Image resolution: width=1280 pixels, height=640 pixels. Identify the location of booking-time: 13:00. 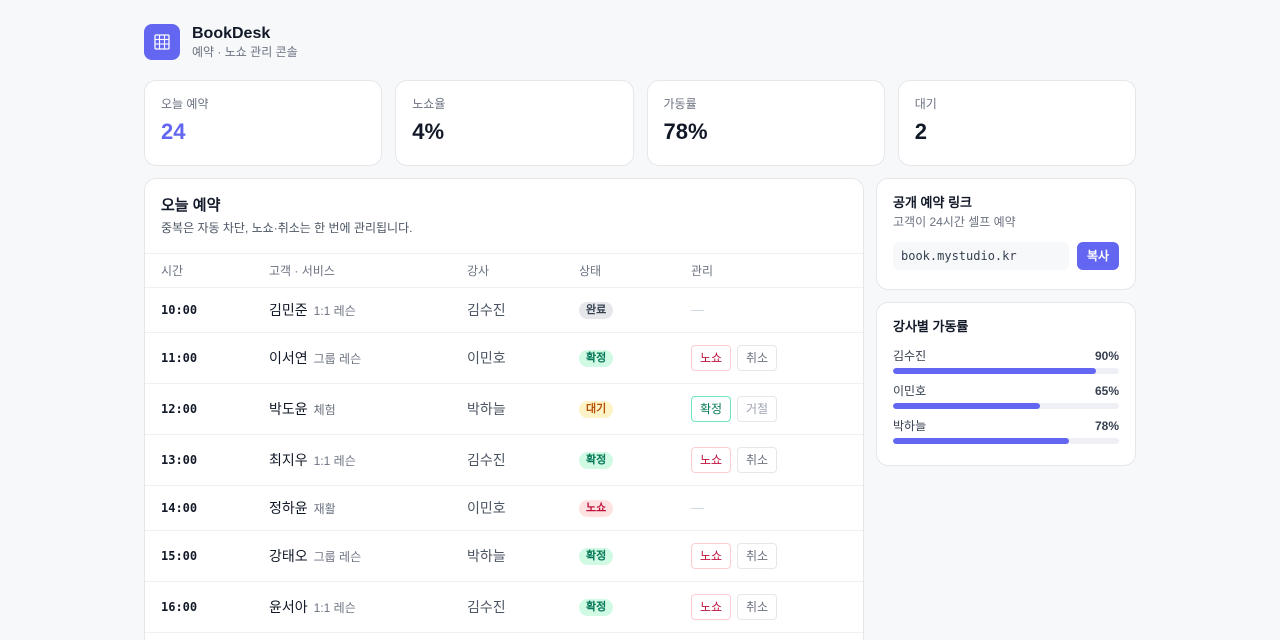
(179, 460).